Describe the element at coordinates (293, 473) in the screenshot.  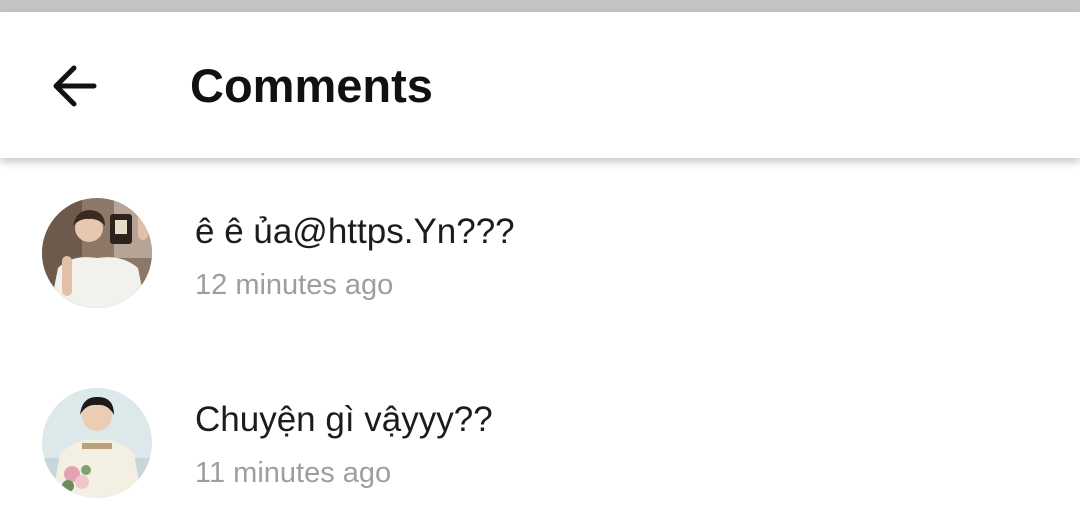
I see `comment-timestamp: 11 minutes ago` at that location.